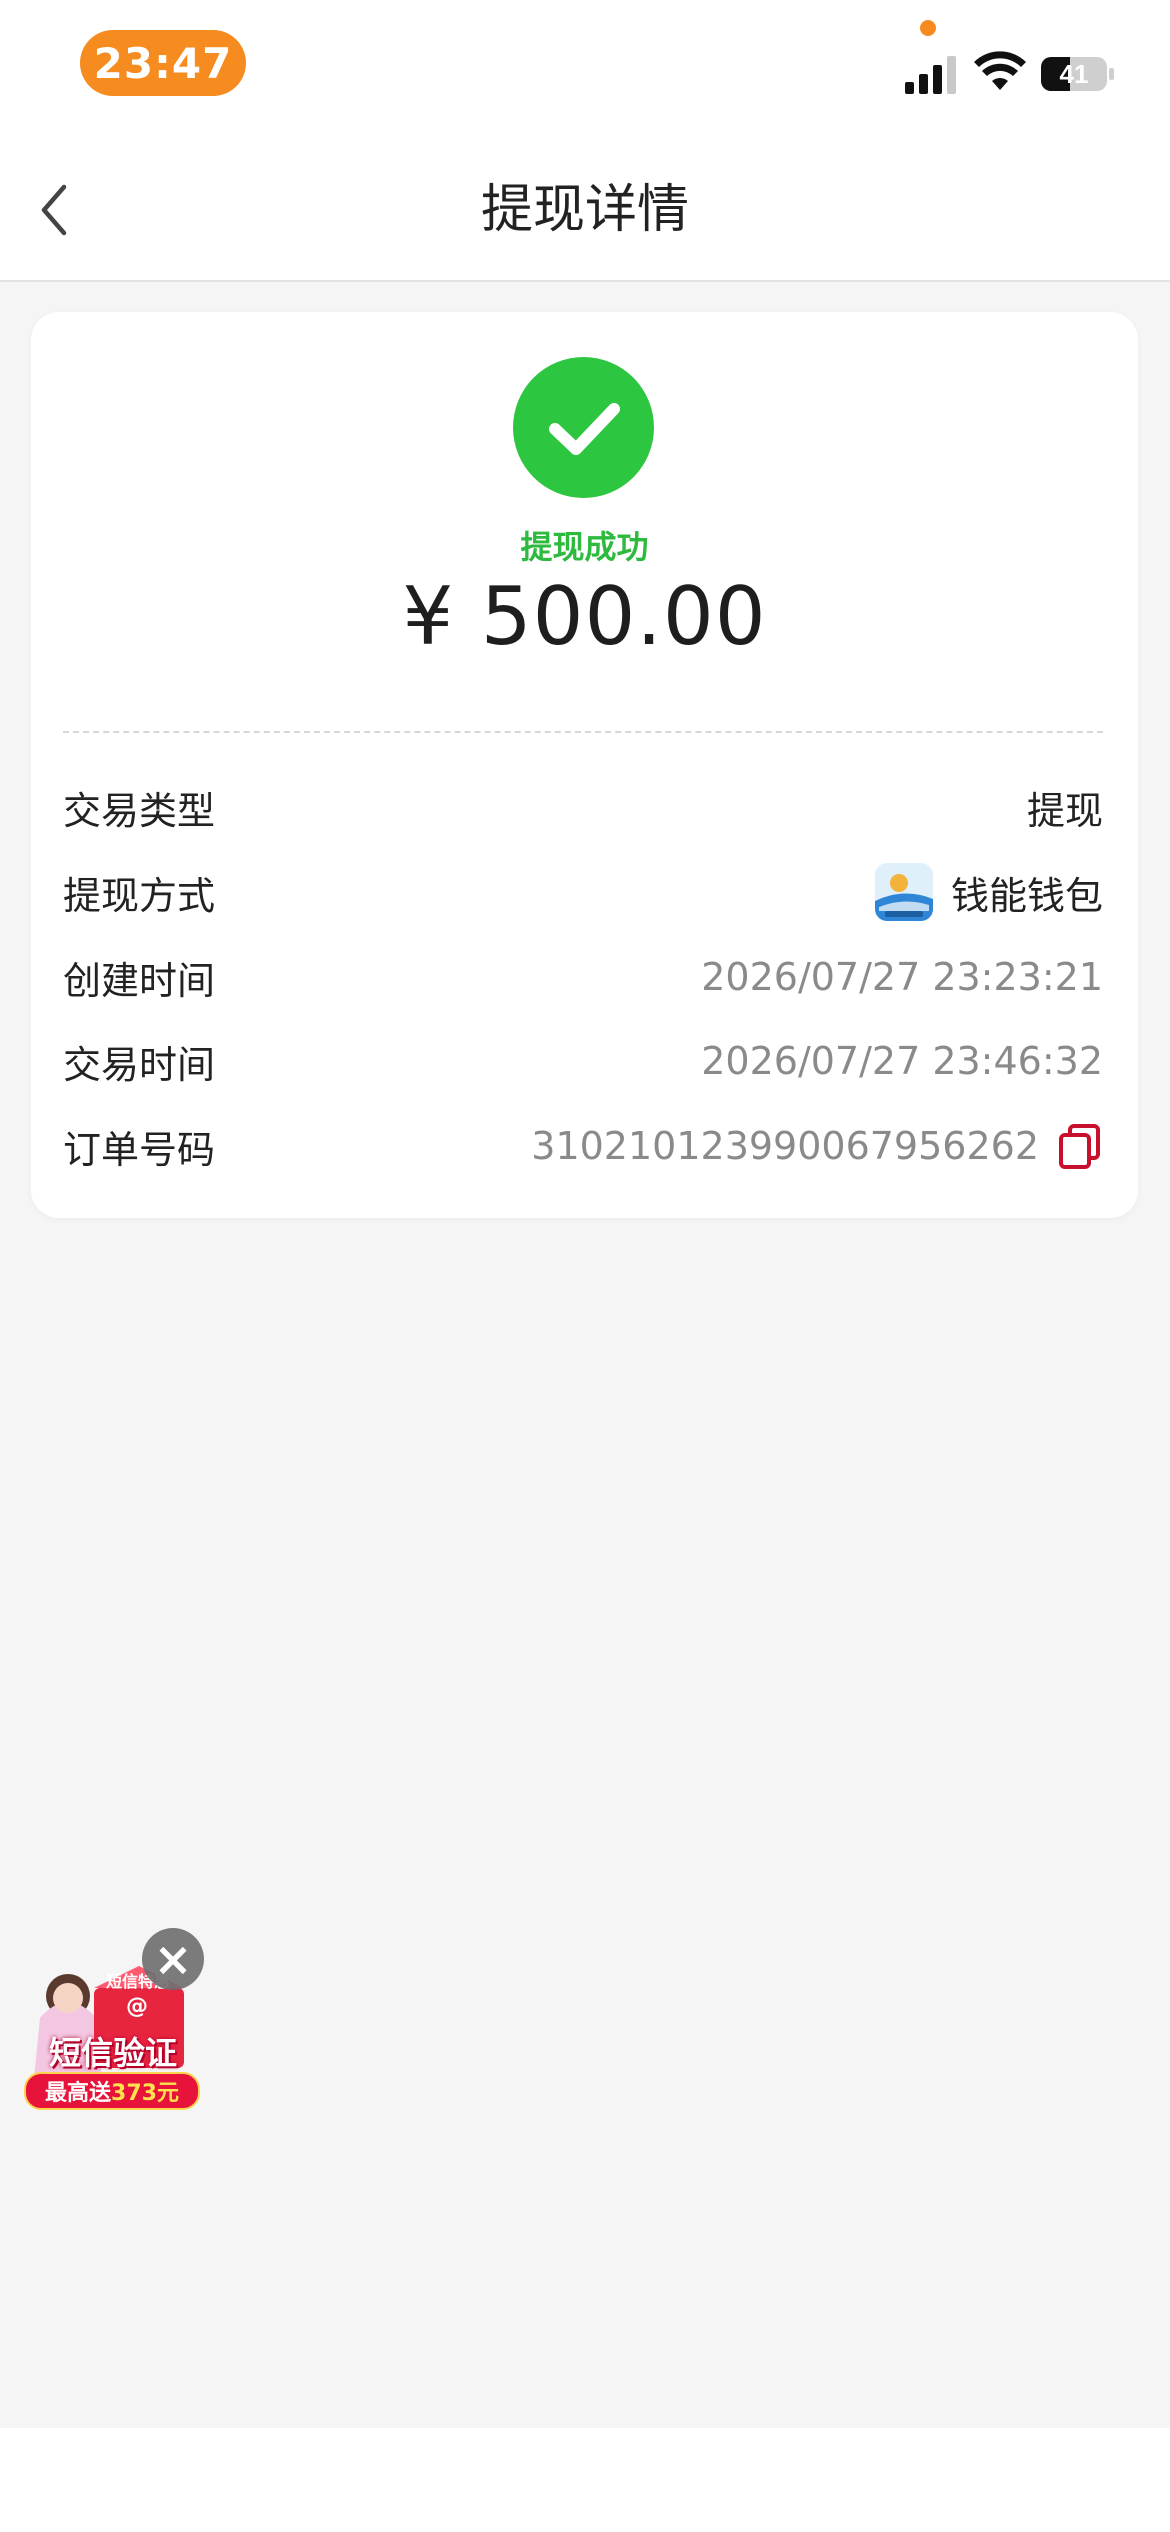  Describe the element at coordinates (584, 547) in the screenshot. I see `status-label: 提现成功` at that location.